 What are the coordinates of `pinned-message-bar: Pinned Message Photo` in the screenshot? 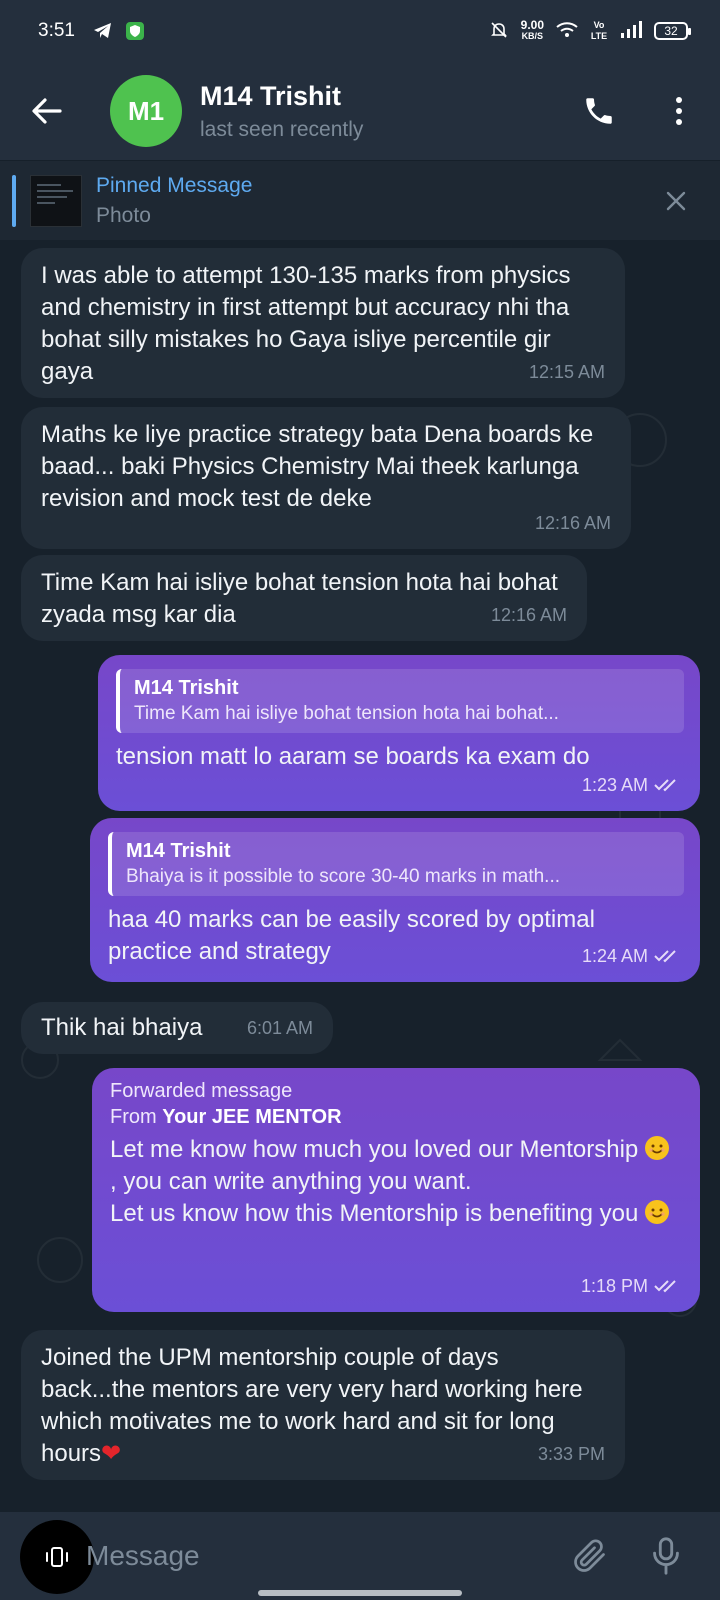 It's located at (360, 200).